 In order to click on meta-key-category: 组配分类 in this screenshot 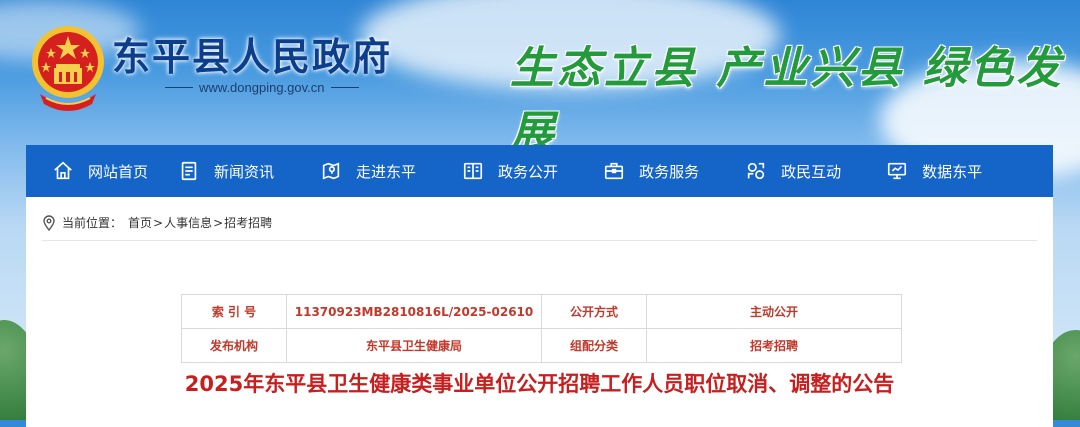, I will do `click(594, 345)`.